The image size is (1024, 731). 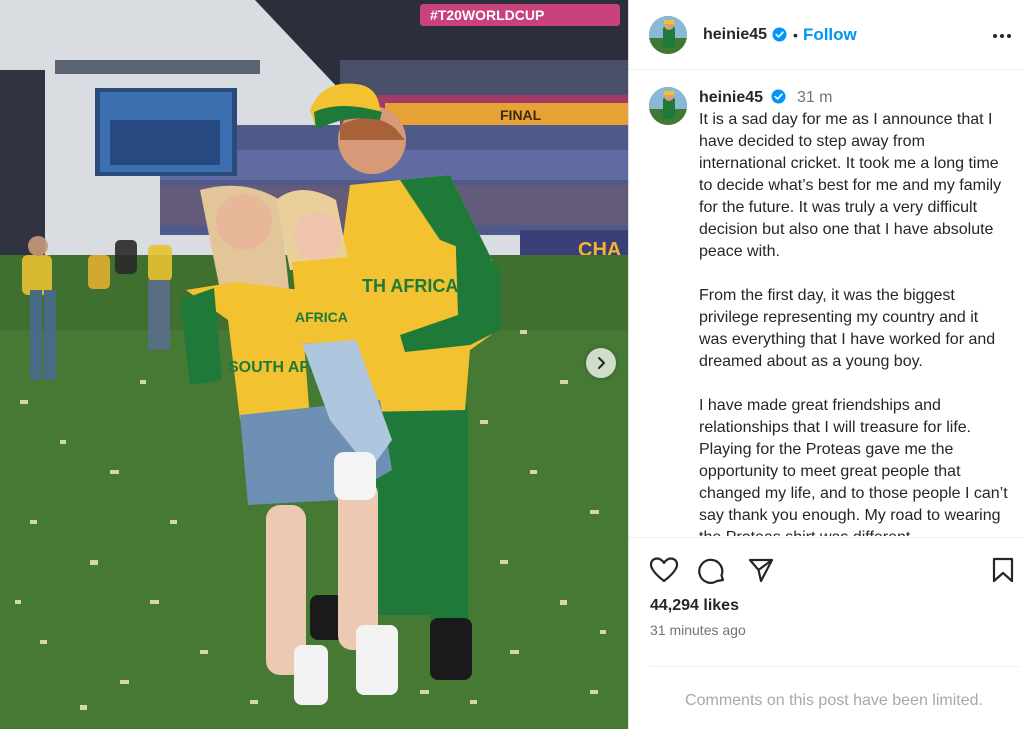 I want to click on comment-bubble-icon, so click(x=712, y=571).